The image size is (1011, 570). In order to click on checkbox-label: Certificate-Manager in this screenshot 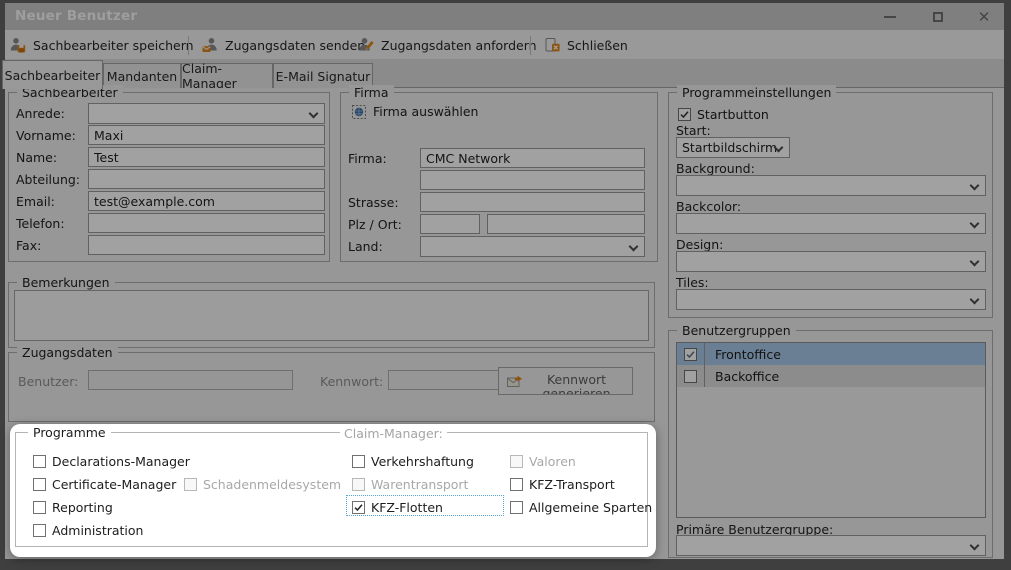, I will do `click(114, 484)`.